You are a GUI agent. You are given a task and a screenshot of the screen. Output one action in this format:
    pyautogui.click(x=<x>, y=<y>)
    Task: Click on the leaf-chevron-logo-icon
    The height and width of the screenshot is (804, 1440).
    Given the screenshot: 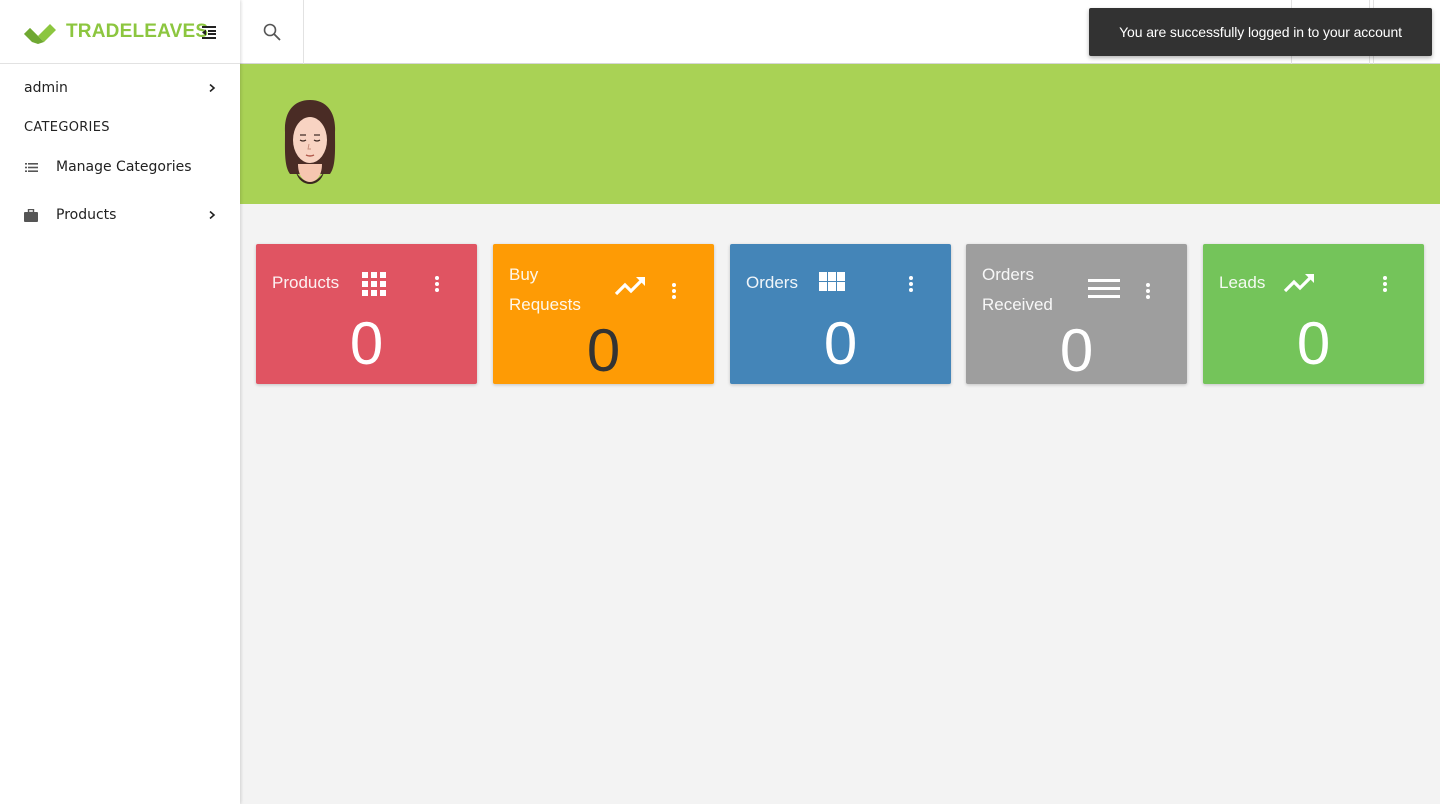 What is the action you would take?
    pyautogui.click(x=40, y=33)
    